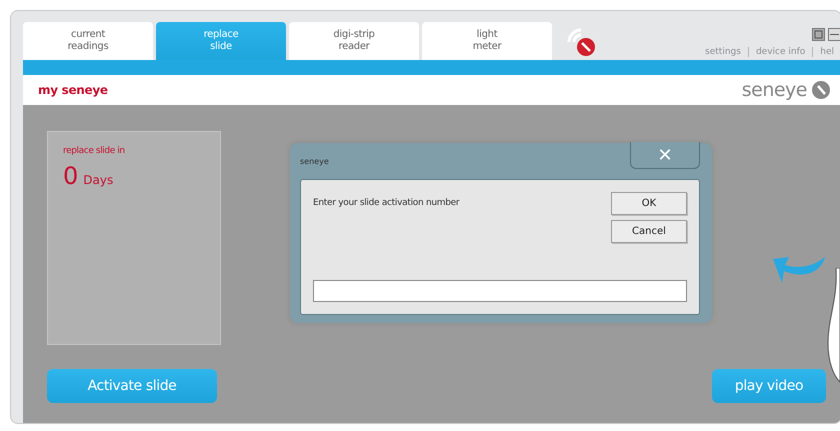  What do you see at coordinates (221, 41) in the screenshot?
I see `tab: replace slide` at bounding box center [221, 41].